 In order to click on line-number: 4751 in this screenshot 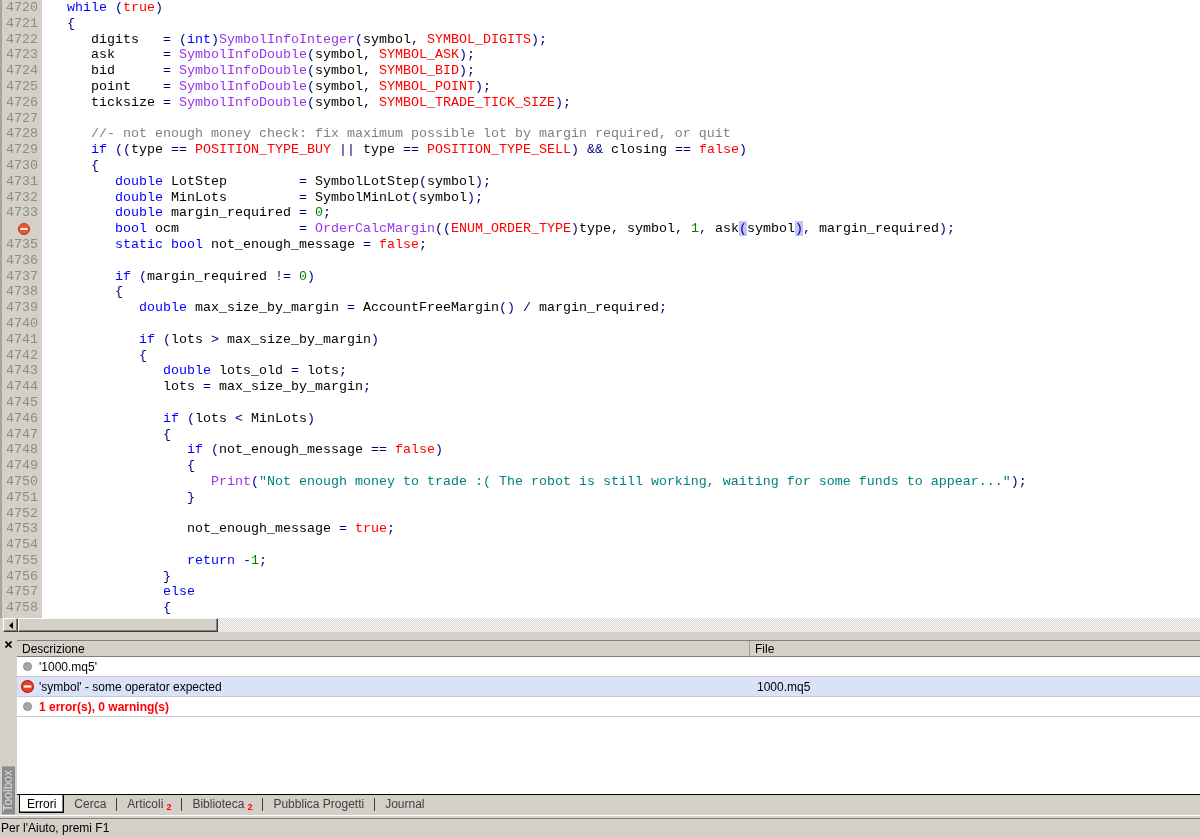, I will do `click(22, 497)`.